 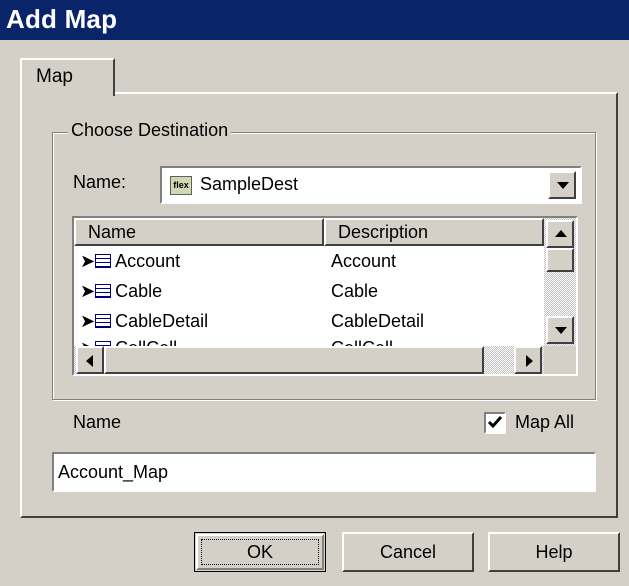 I want to click on scrollbar-corner, so click(x=560, y=360).